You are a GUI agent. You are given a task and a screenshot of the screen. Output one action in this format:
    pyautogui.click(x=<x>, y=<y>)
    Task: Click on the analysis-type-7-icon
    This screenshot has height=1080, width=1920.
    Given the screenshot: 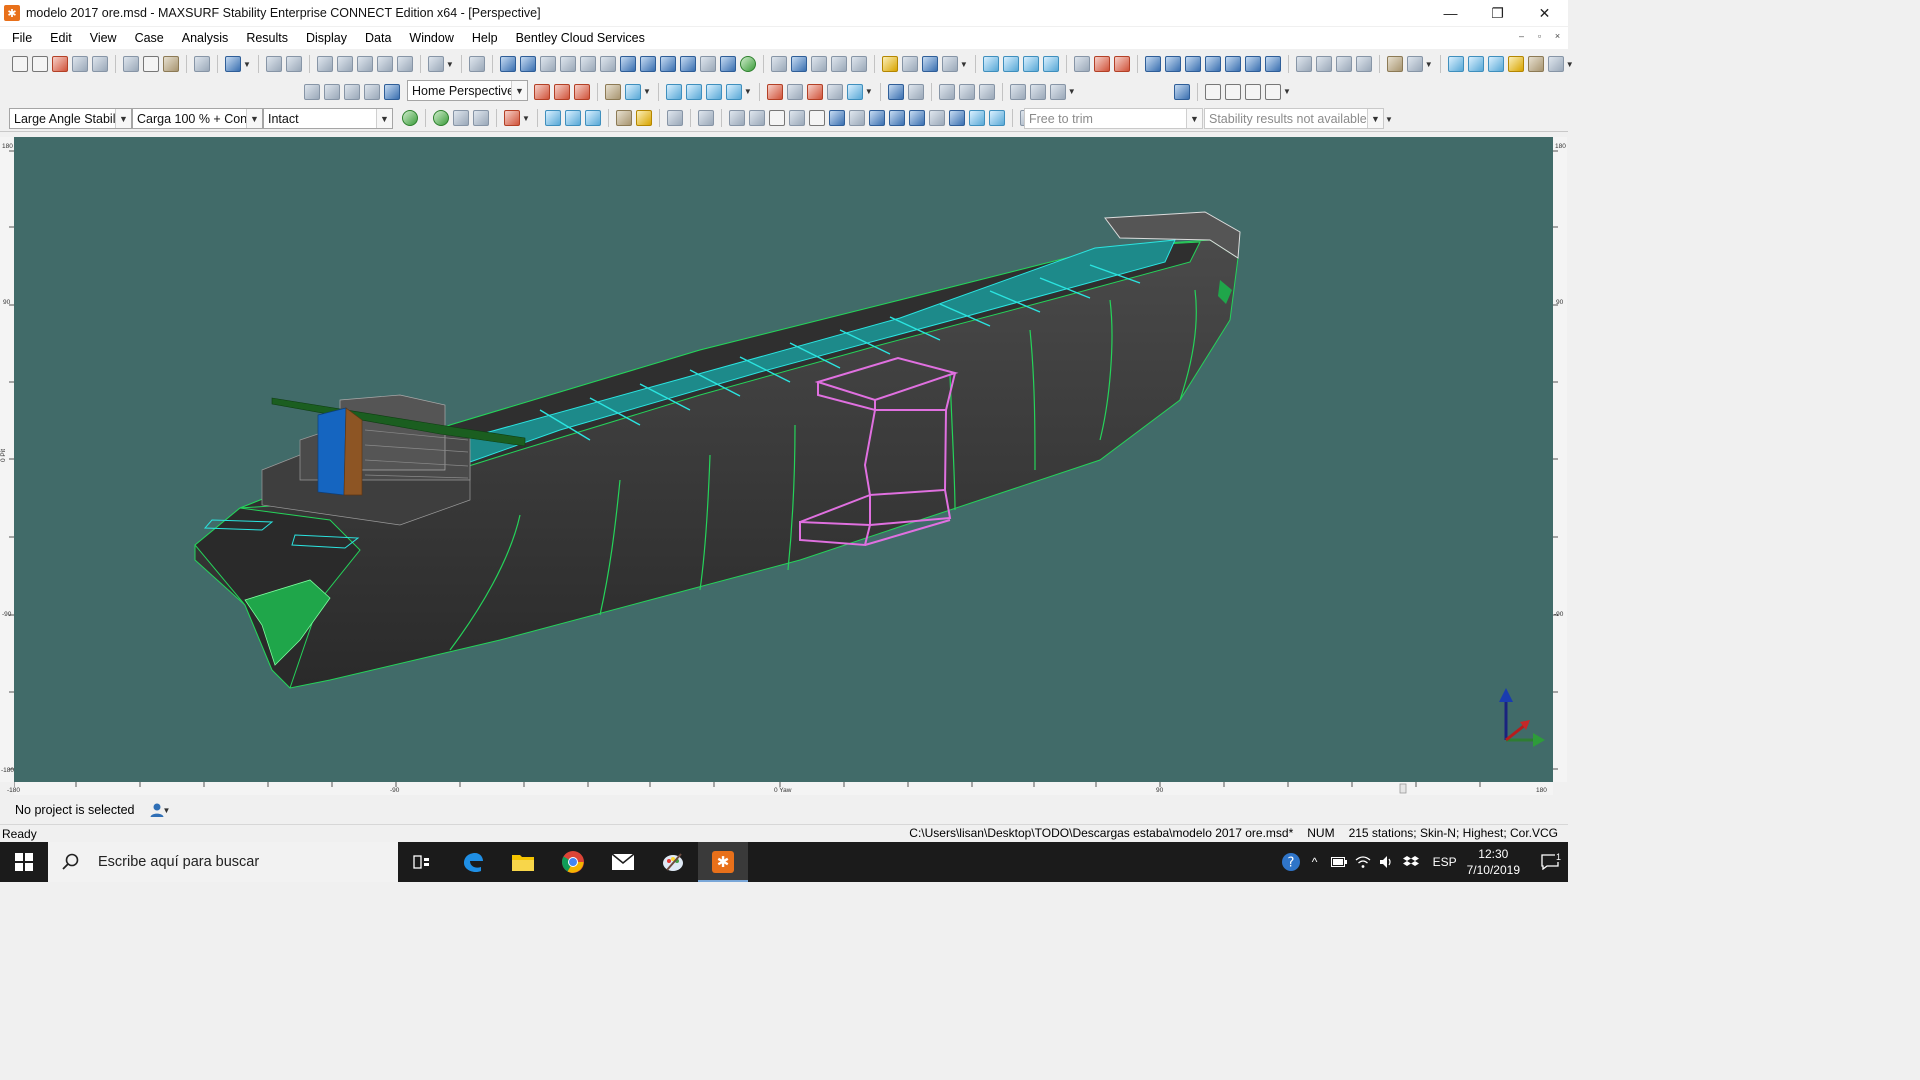 What is the action you would take?
    pyautogui.click(x=627, y=64)
    